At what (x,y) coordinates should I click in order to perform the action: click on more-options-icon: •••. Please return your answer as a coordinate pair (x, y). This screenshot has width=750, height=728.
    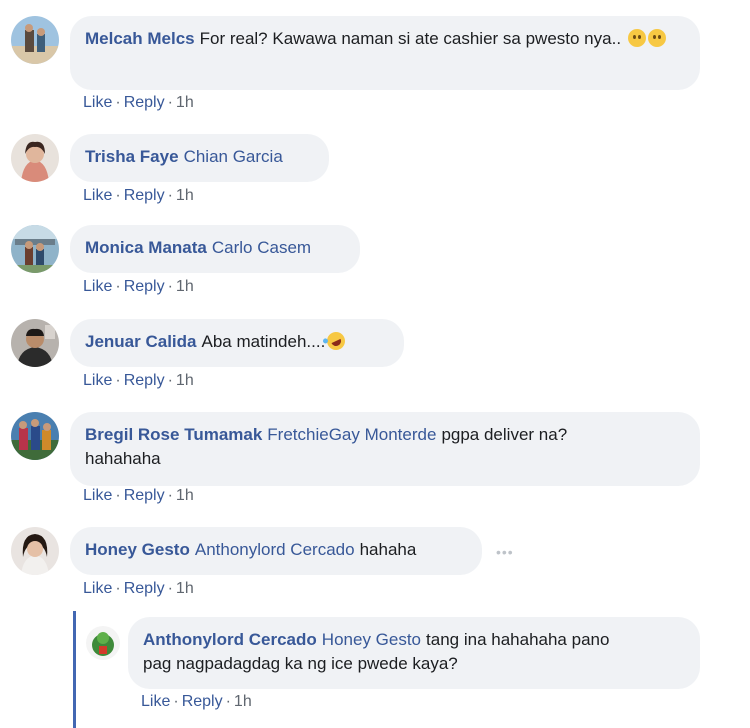
    Looking at the image, I should click on (505, 552).